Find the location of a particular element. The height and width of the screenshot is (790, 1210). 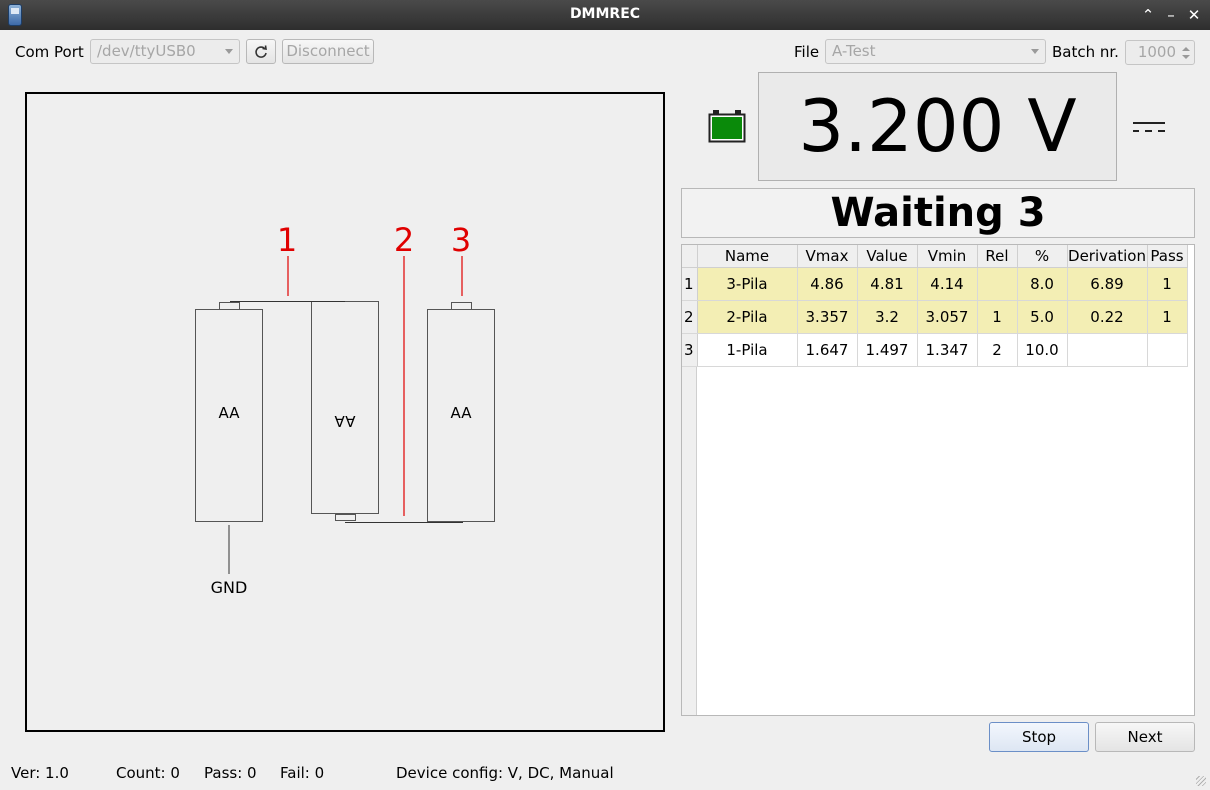

battery-2-label: AA is located at coordinates (345, 421).